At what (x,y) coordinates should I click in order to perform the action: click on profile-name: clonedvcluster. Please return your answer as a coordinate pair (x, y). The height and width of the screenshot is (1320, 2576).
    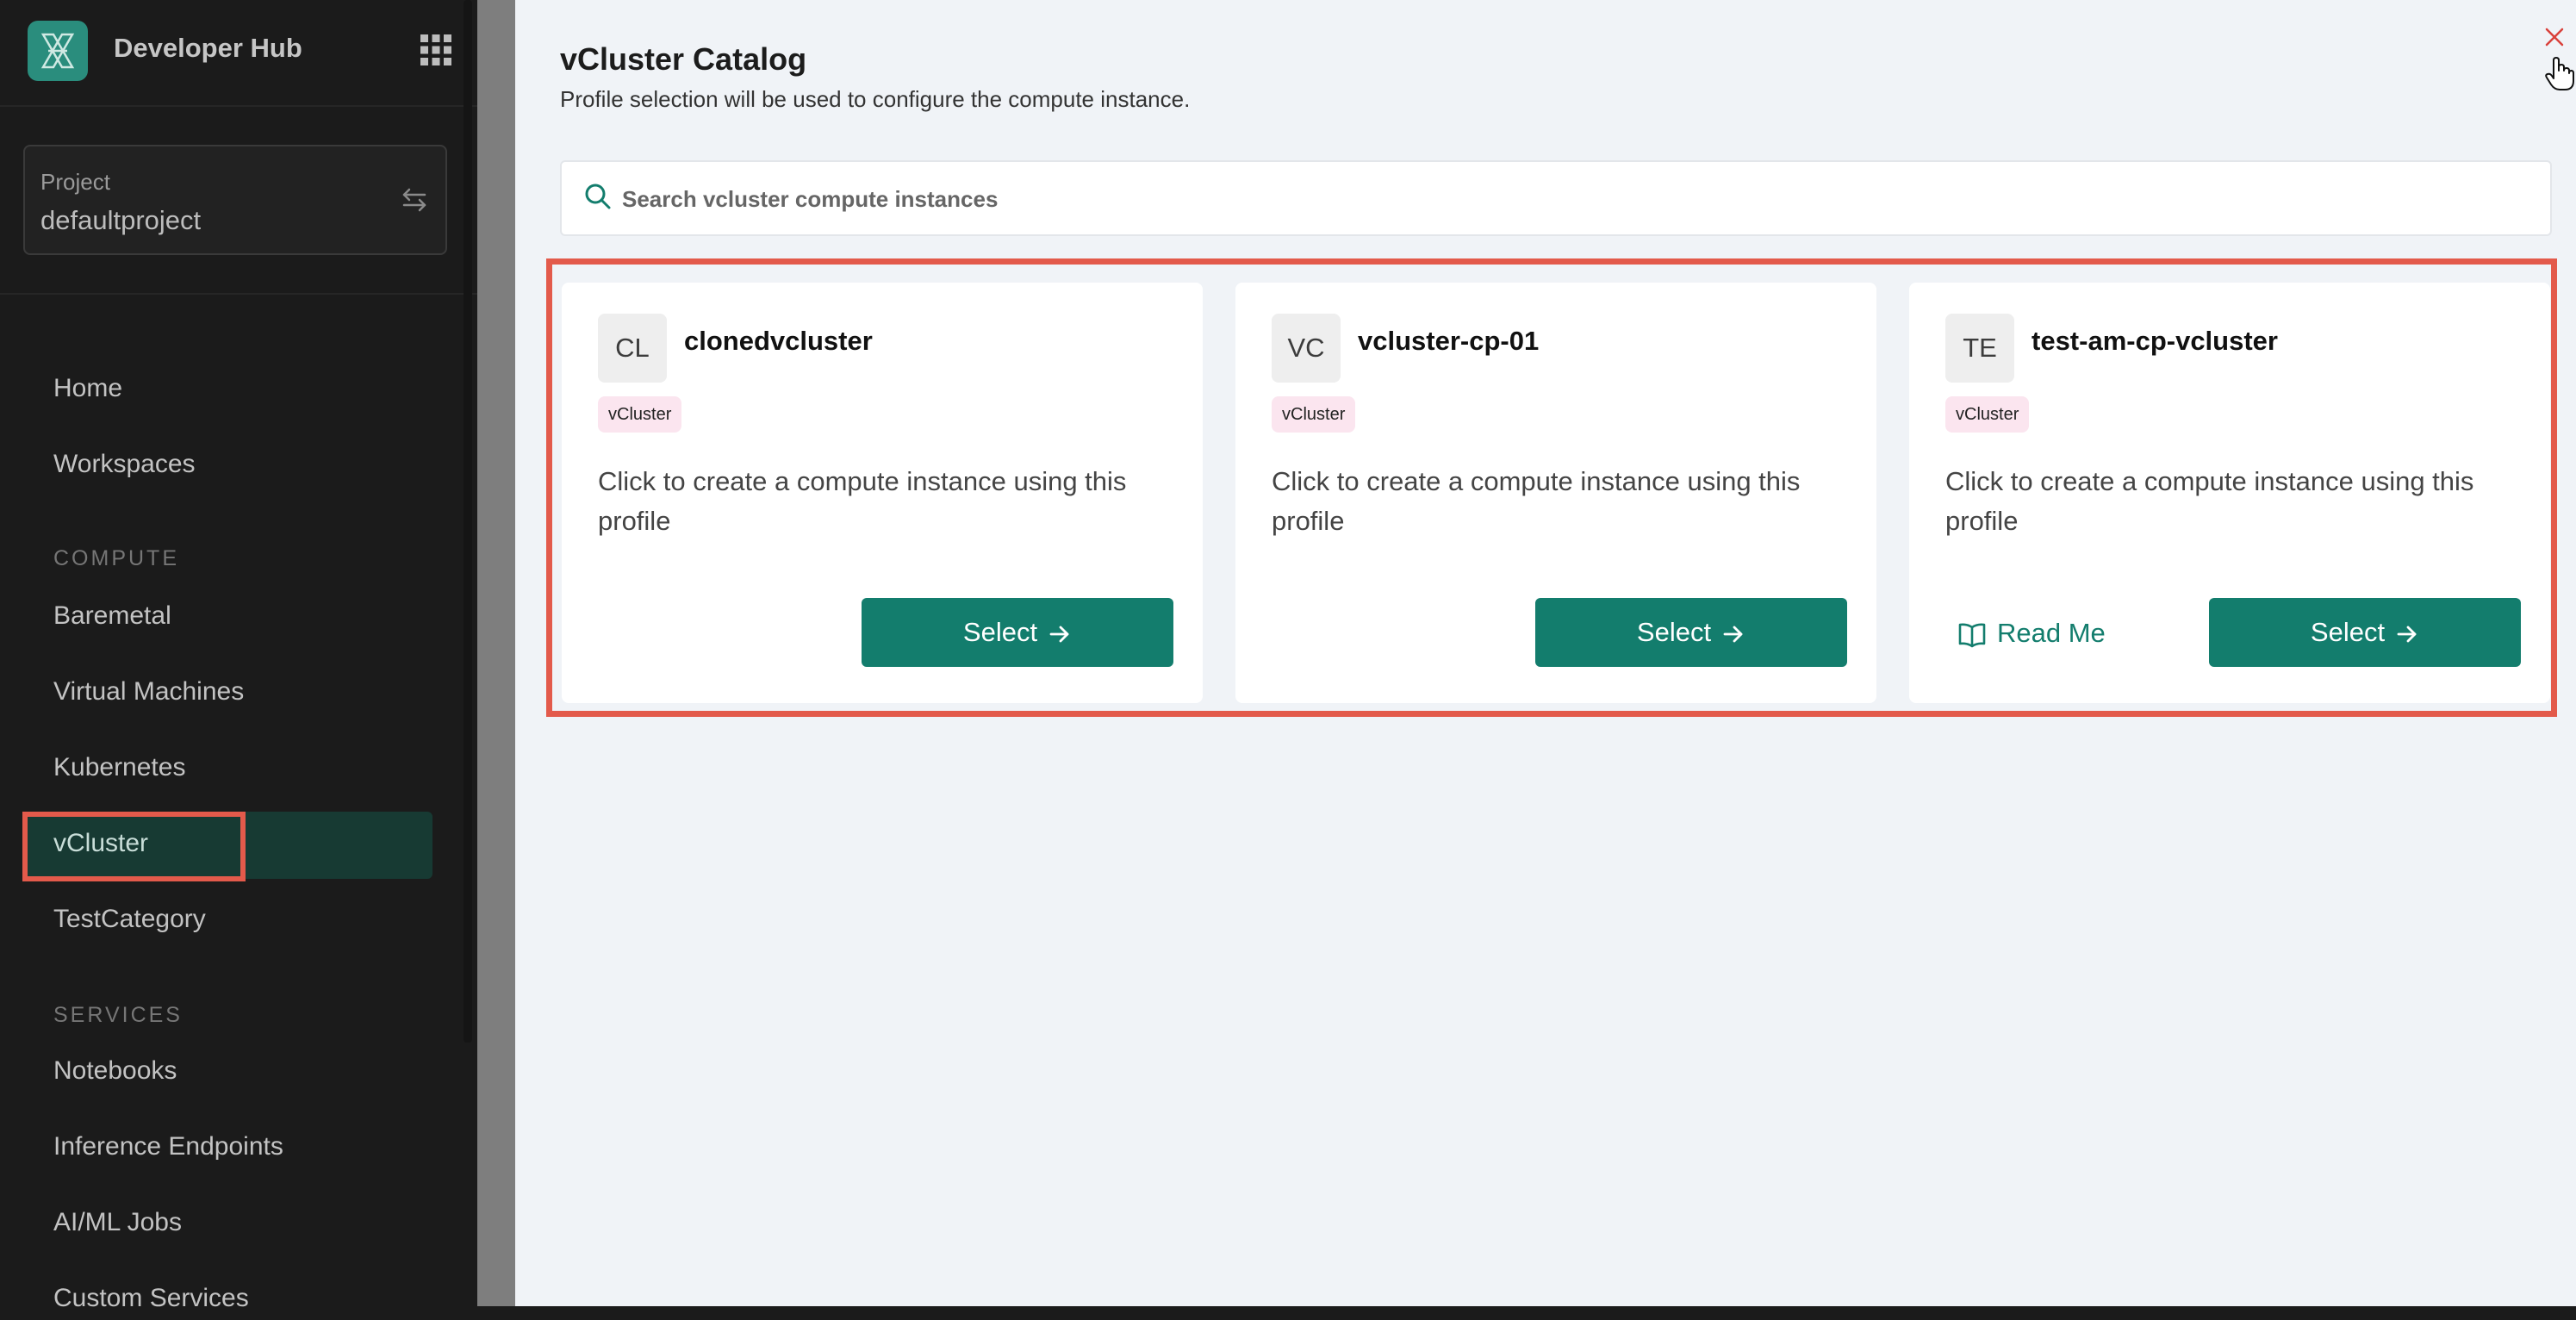
    Looking at the image, I should click on (779, 341).